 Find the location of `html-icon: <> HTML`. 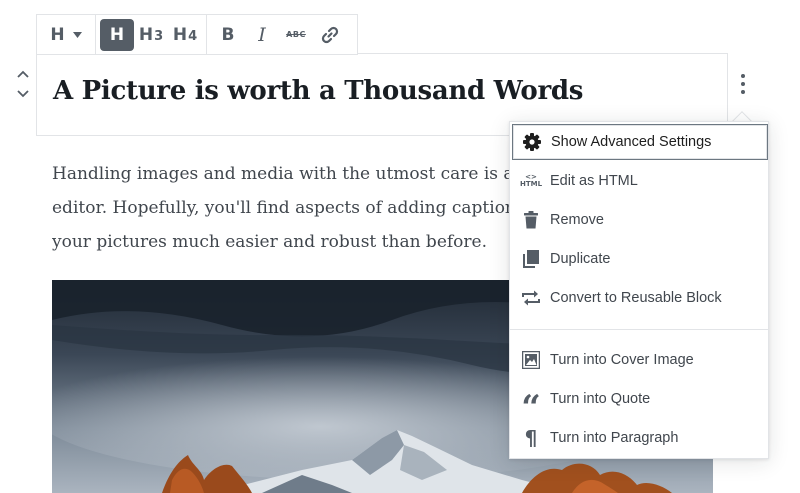

html-icon: <> HTML is located at coordinates (531, 181).